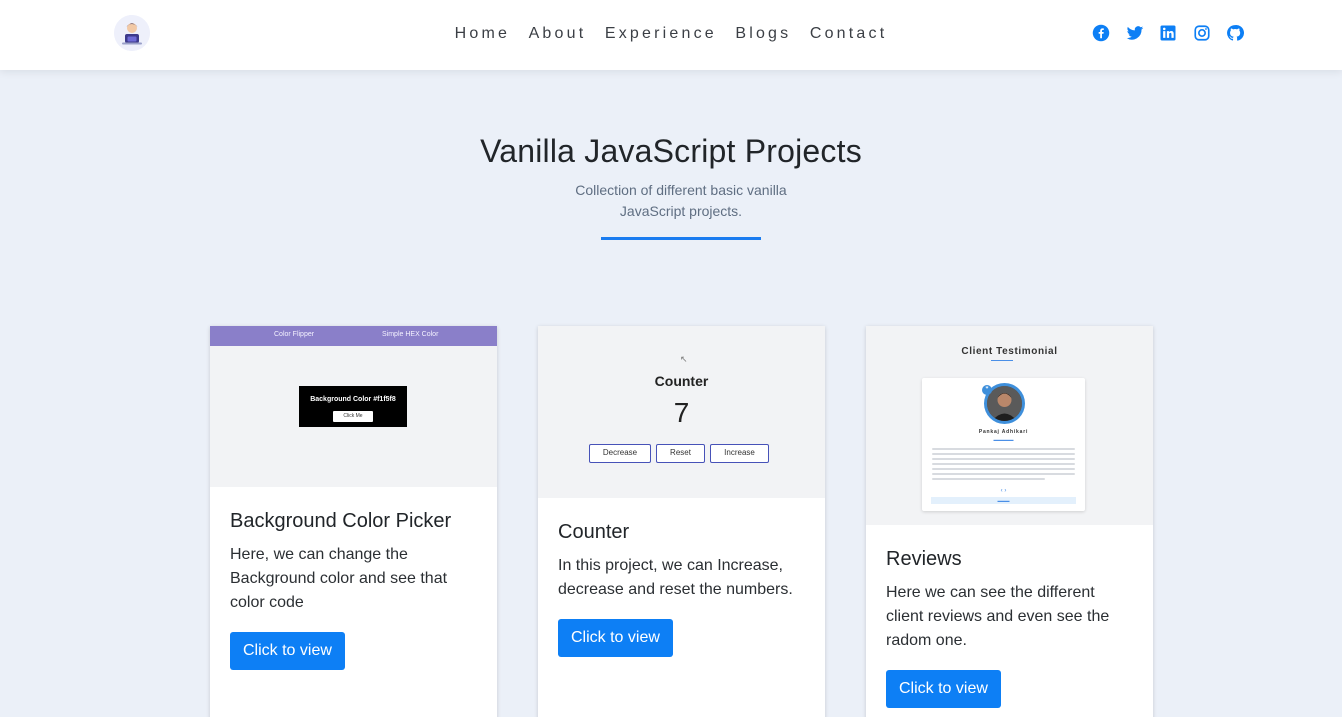 The height and width of the screenshot is (717, 1342). Describe the element at coordinates (482, 34) in the screenshot. I see `nav-home: Home` at that location.